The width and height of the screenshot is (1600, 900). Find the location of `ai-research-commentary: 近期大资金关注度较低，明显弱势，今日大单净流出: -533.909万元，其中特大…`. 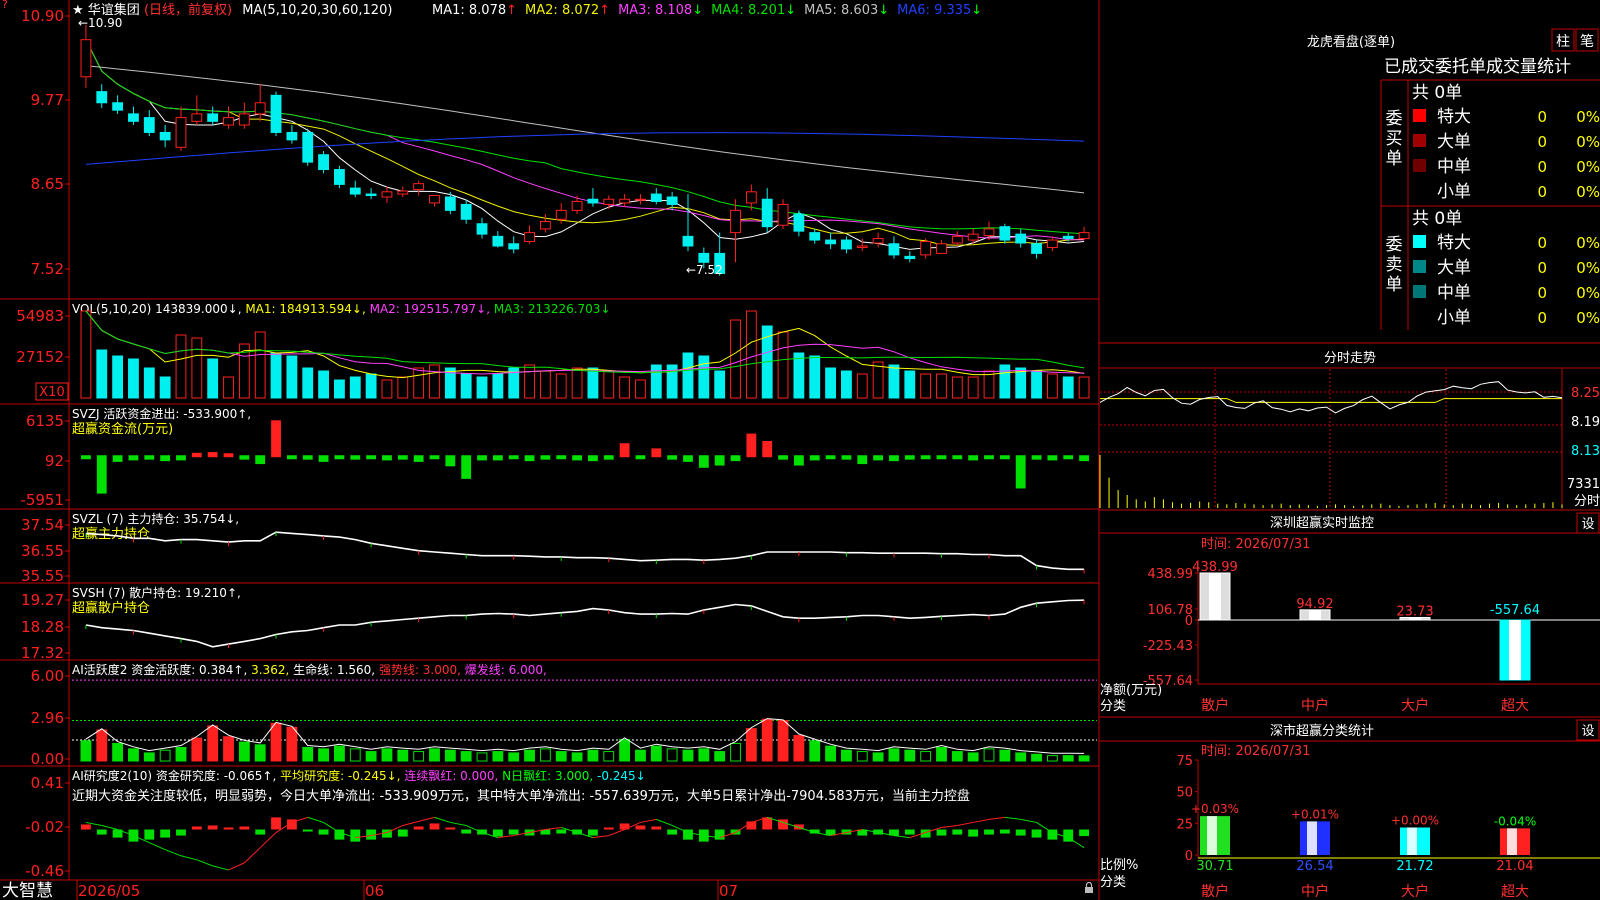

ai-research-commentary: 近期大资金关注度较低，明显弱势，今日大单净流出: -533.909万元，其中特大… is located at coordinates (521, 796).